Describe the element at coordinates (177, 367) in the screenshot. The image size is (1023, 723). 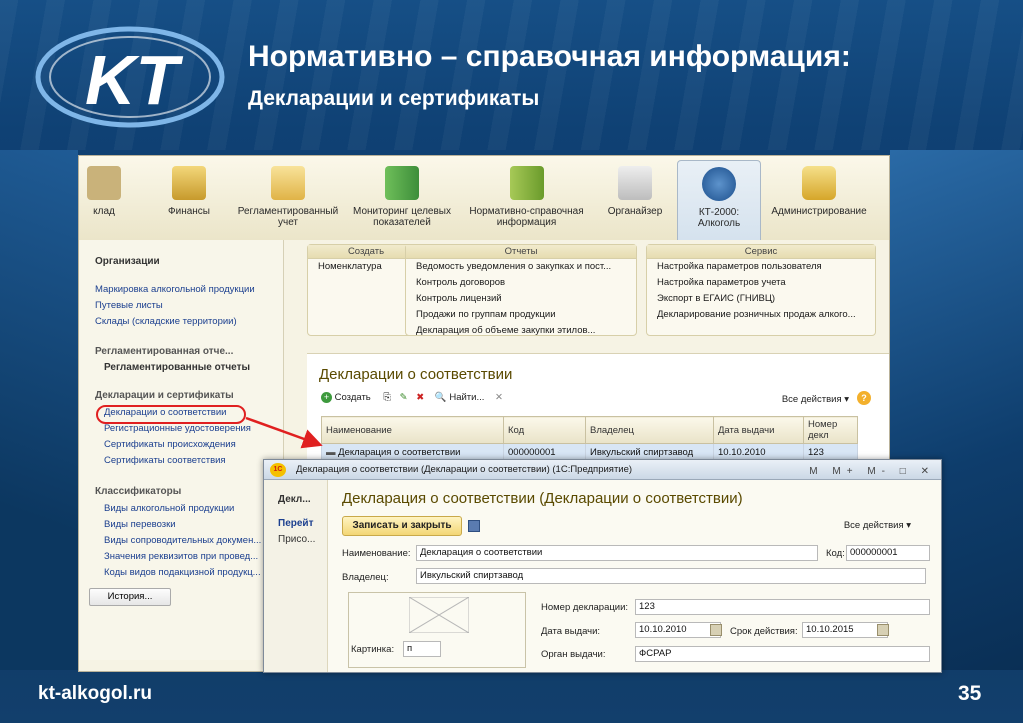
I see `nav-item-regulated-reports: Регламентированные отчеты` at that location.